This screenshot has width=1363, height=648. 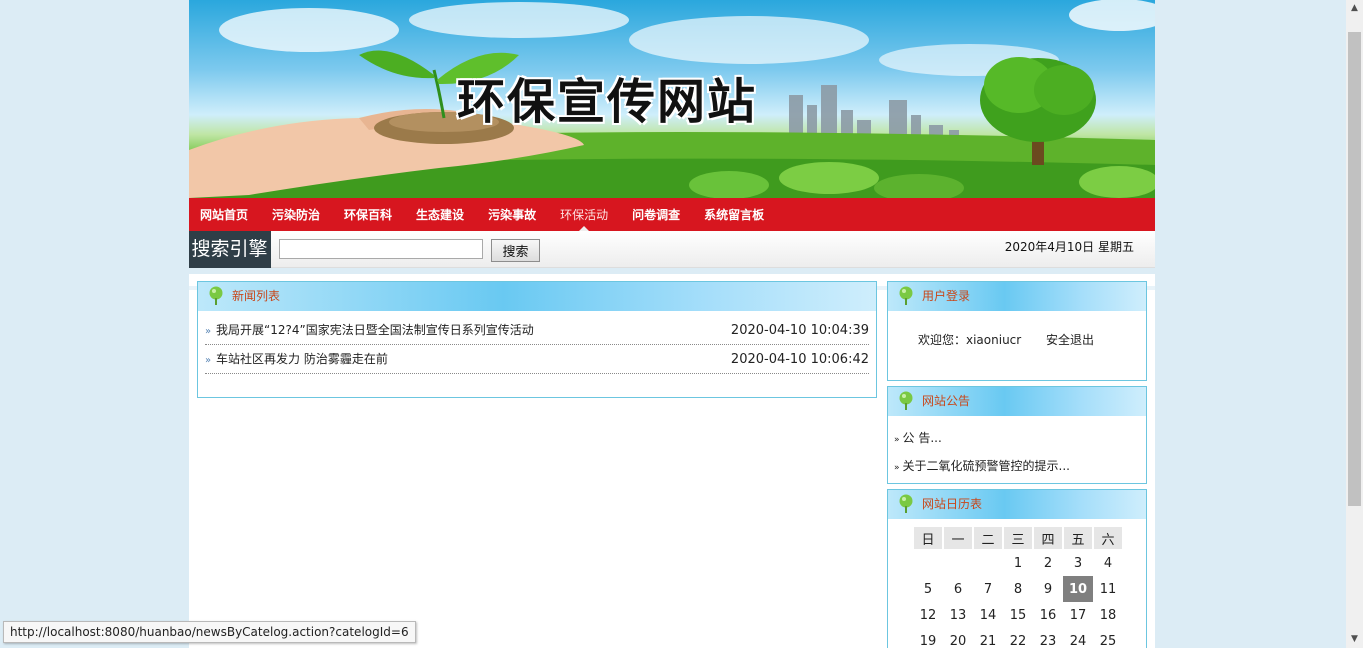 I want to click on calendar-day: 14, so click(x=988, y=615).